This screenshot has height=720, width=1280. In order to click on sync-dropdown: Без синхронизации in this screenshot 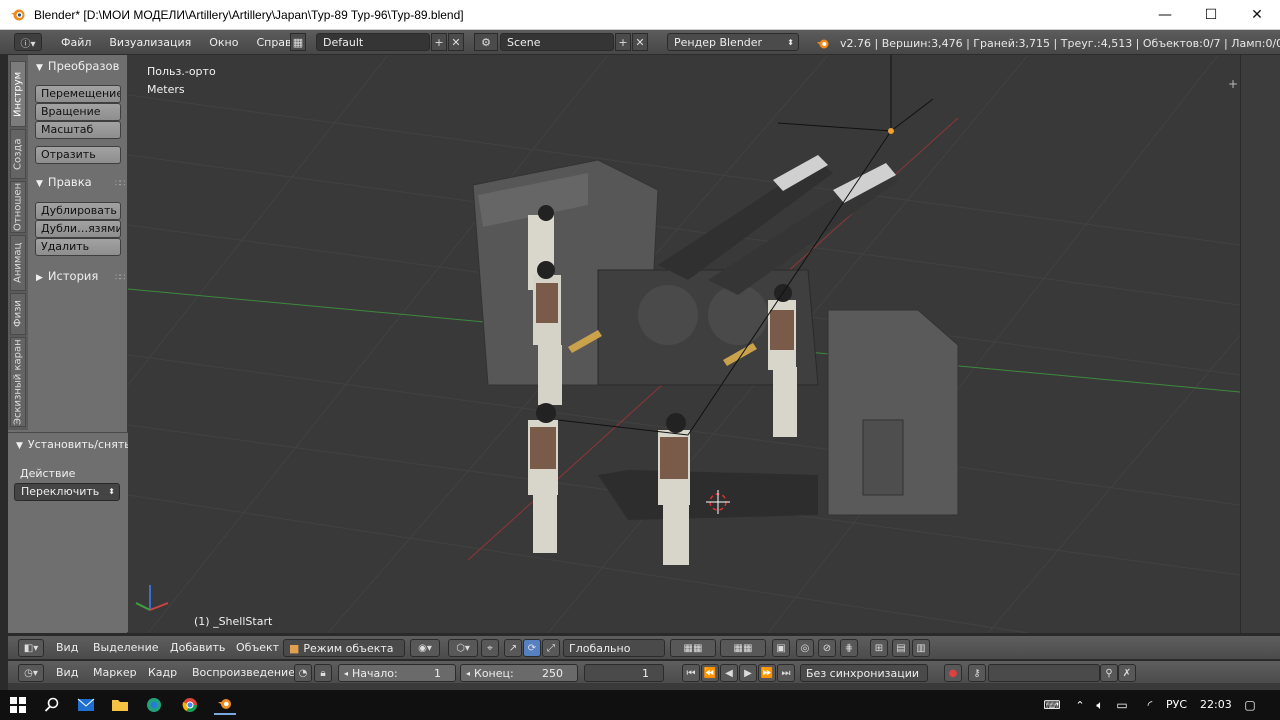, I will do `click(864, 673)`.